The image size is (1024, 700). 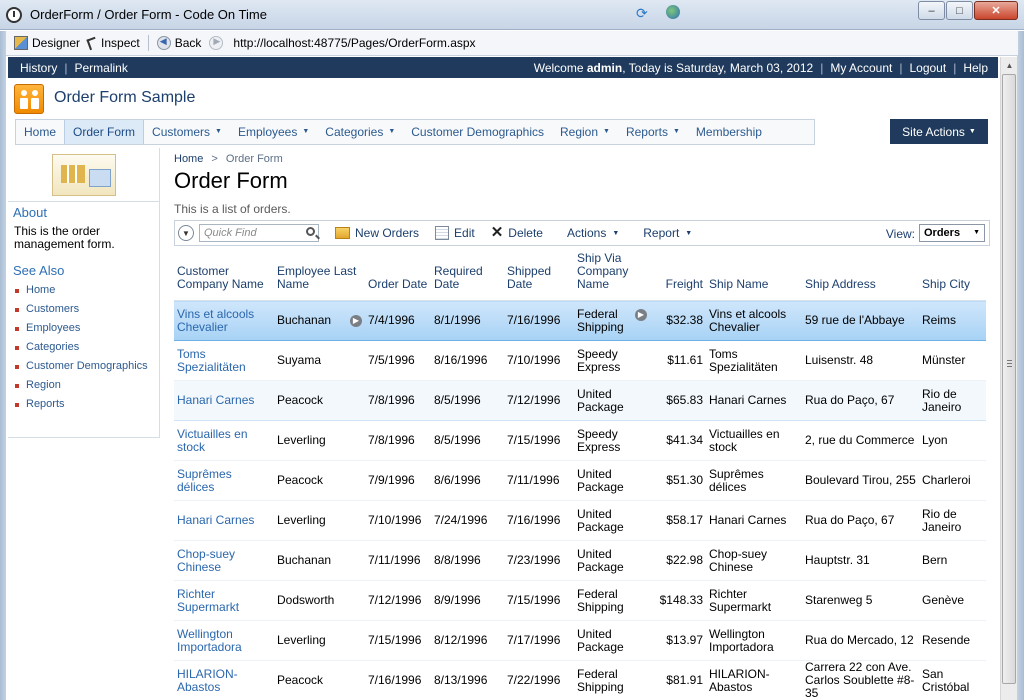 I want to click on menu-item-customer-demographics: Customer Demographics, so click(x=477, y=132).